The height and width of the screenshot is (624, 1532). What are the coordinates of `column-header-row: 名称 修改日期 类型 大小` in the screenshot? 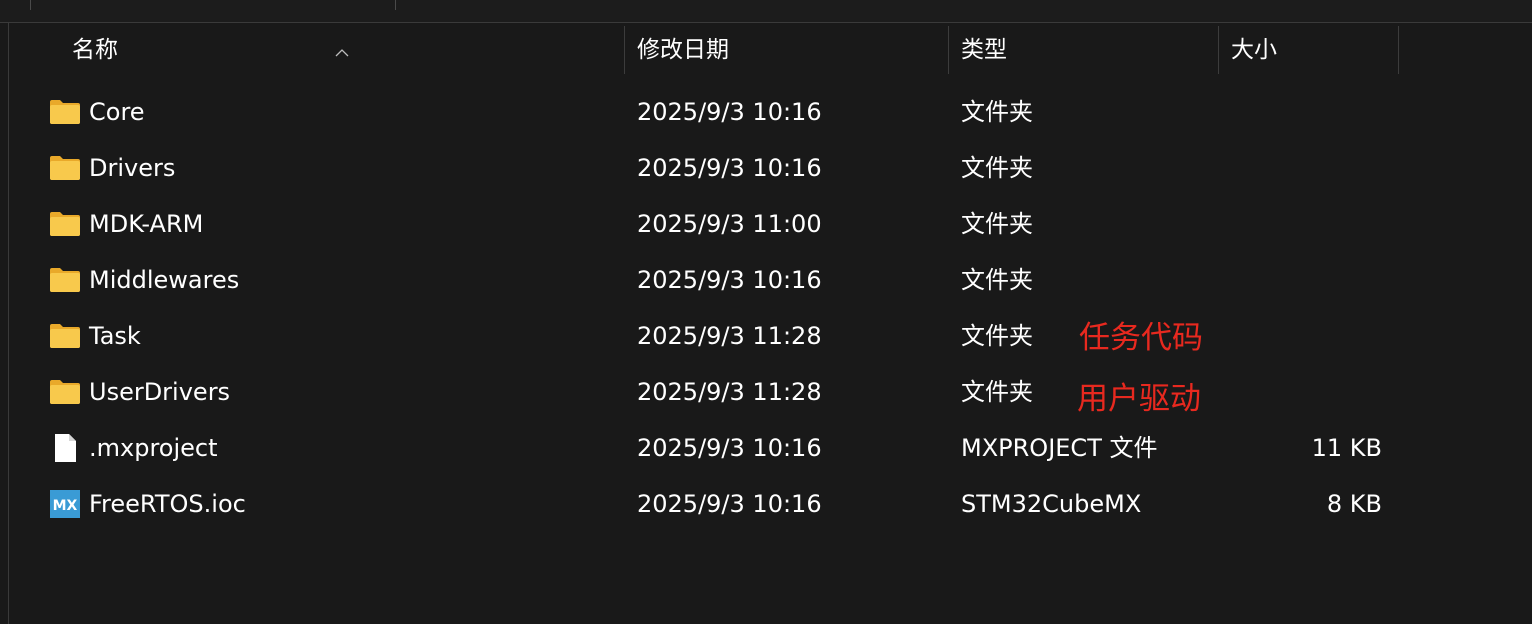 It's located at (766, 50).